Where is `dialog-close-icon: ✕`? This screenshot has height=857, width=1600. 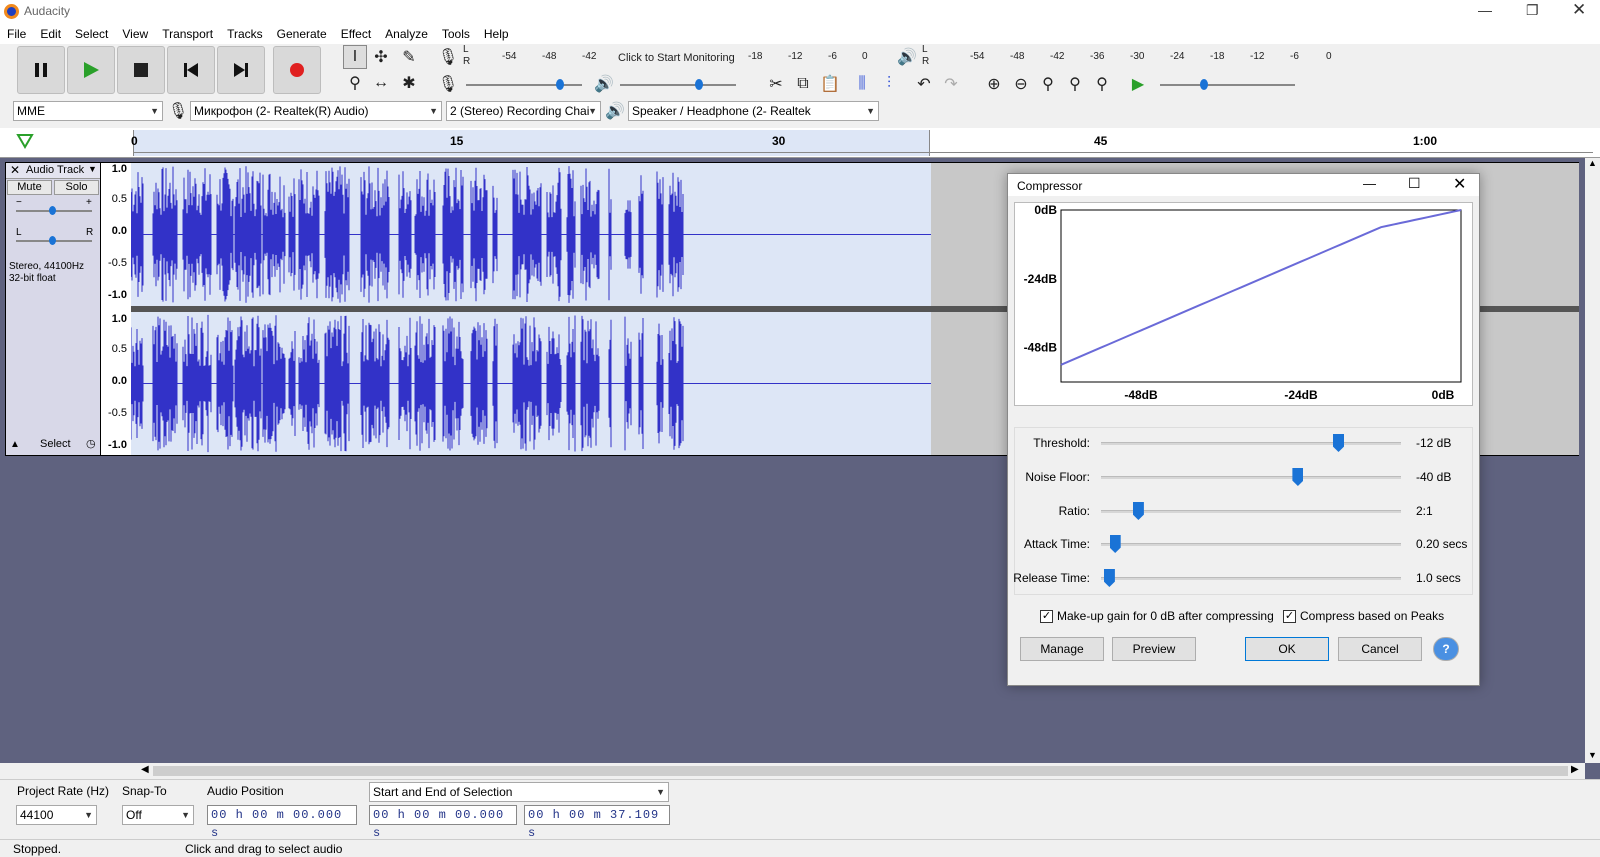 dialog-close-icon: ✕ is located at coordinates (1459, 184).